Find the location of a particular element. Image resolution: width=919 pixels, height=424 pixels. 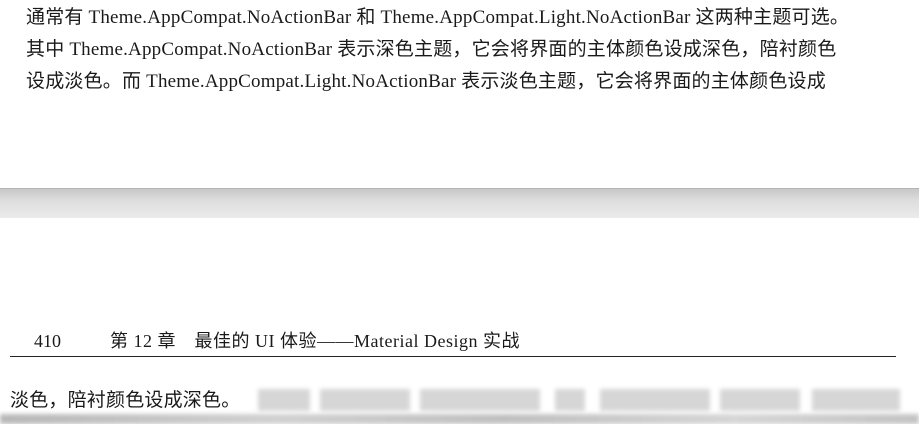

page-number: 410 is located at coordinates (47, 341).